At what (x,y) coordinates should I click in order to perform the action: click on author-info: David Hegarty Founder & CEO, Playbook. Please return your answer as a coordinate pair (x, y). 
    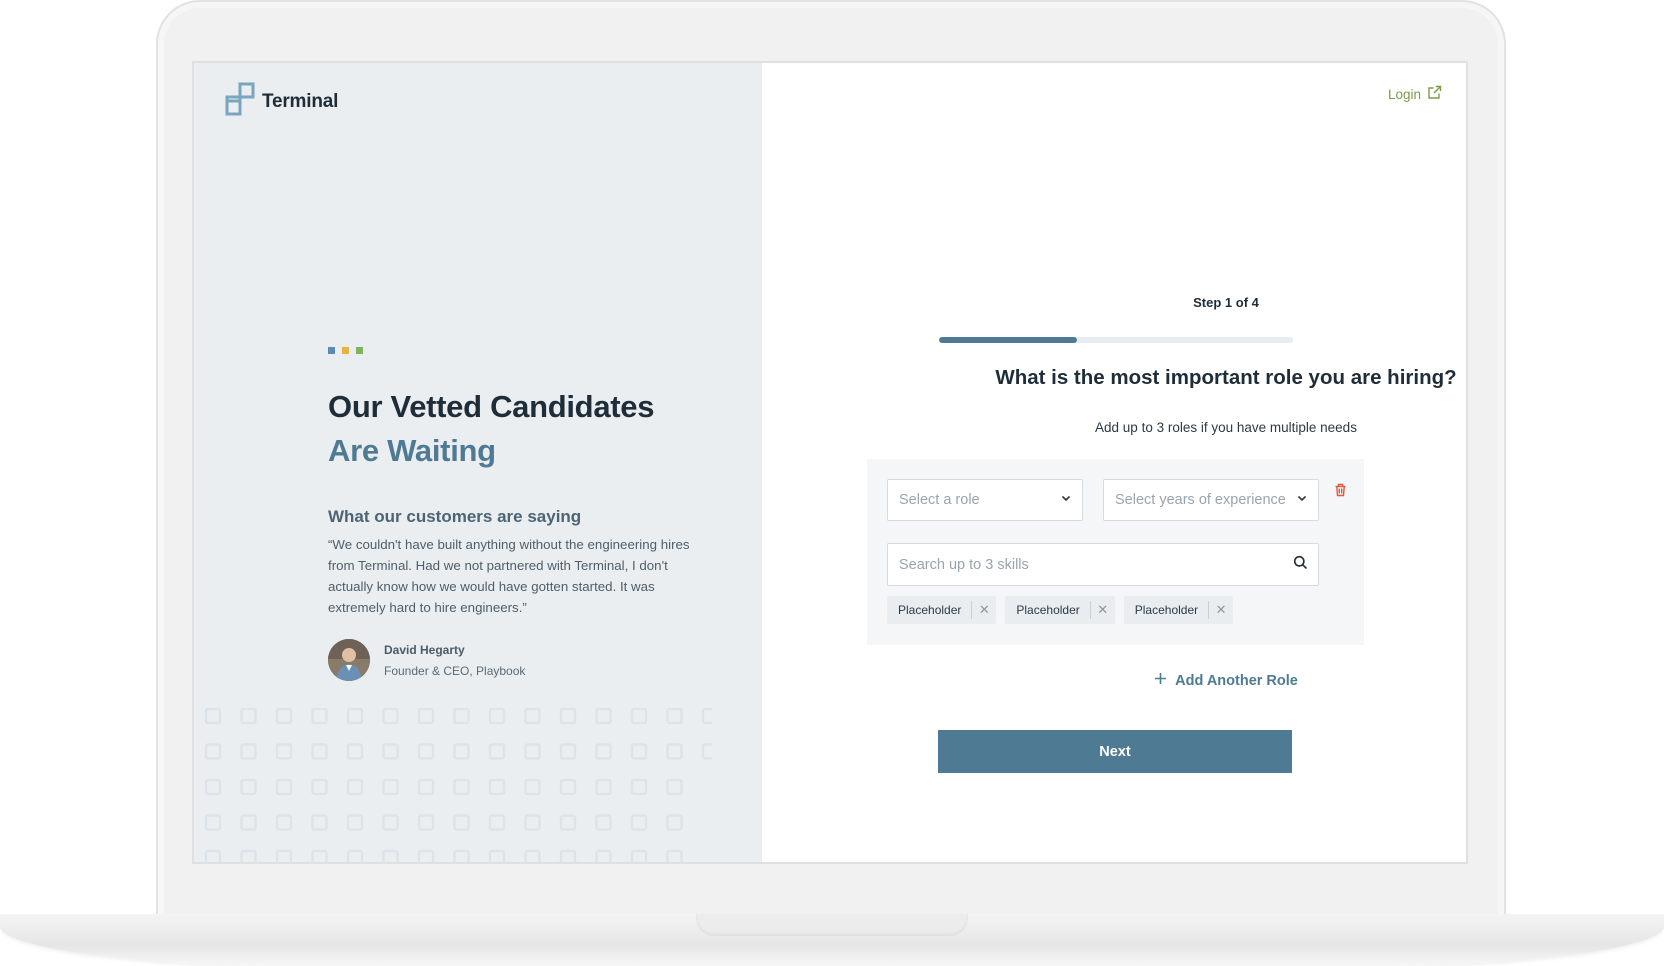
    Looking at the image, I should click on (454, 660).